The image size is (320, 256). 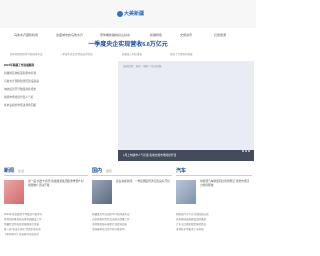 I want to click on list-item: 乌鲁木齐国际陆港区建设提速, so click(x=59, y=82).